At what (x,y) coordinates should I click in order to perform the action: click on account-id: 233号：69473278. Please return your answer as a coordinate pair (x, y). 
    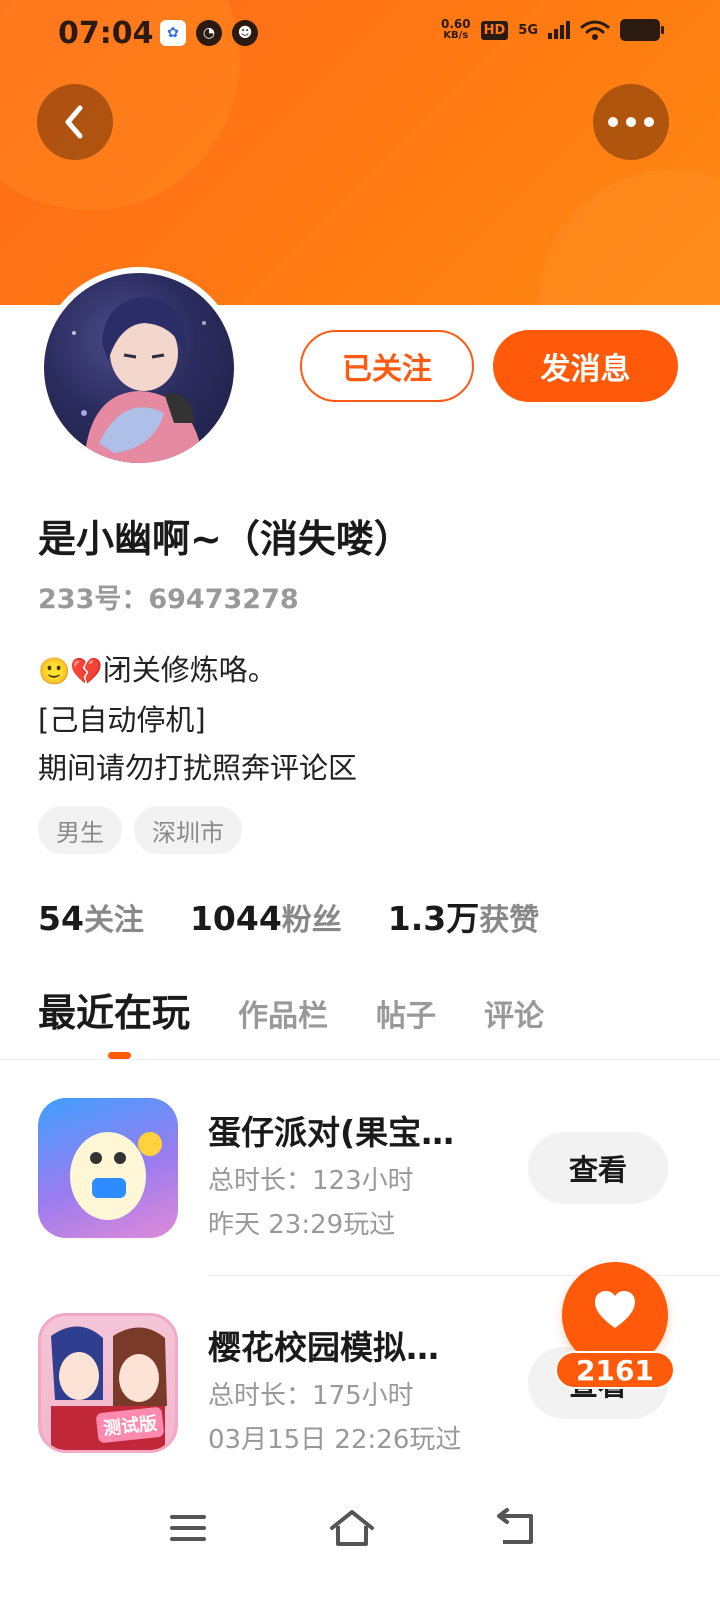
    Looking at the image, I should click on (168, 599).